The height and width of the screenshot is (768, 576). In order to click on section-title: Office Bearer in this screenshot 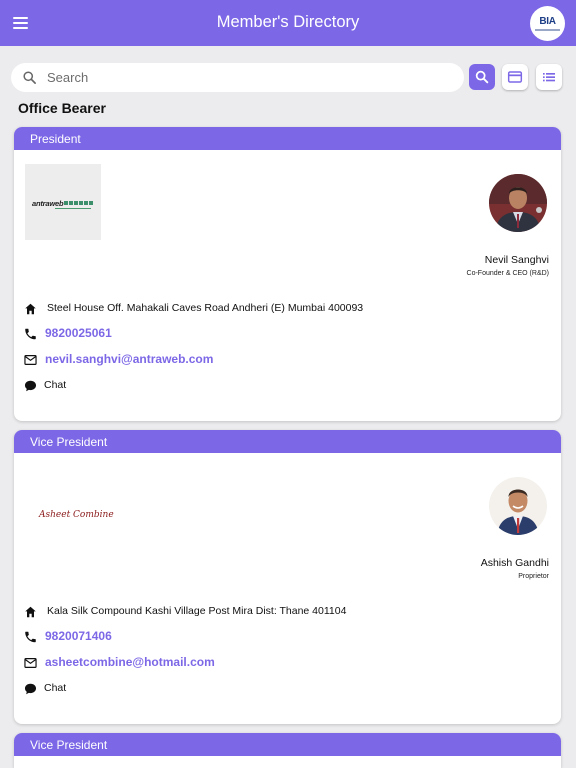, I will do `click(62, 108)`.